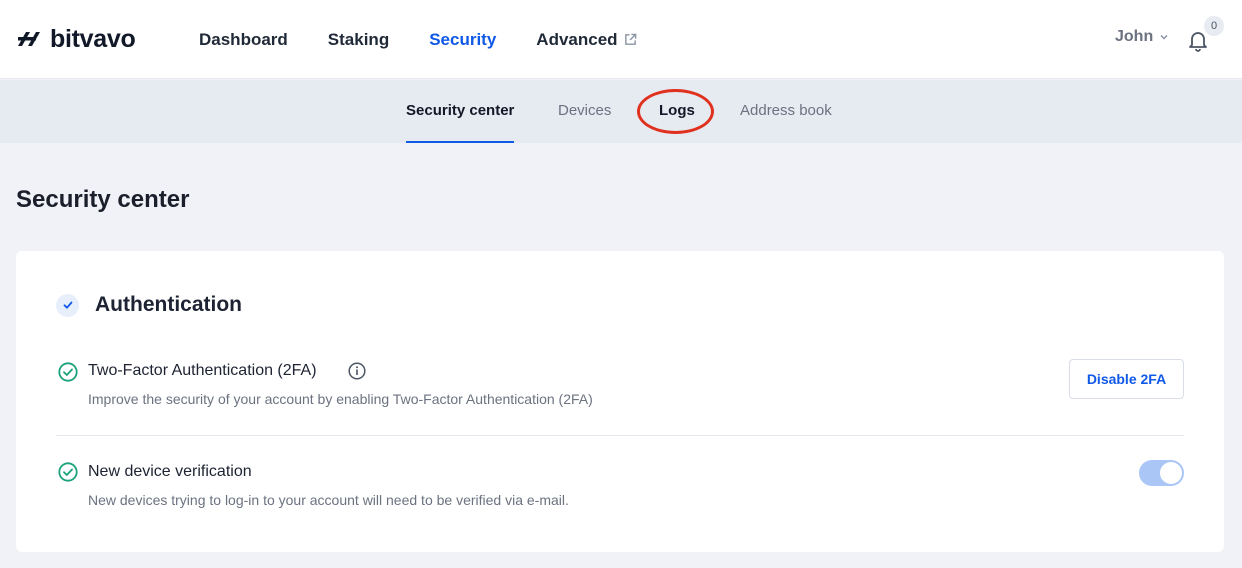  I want to click on authentication-header: Authentication, so click(149, 305).